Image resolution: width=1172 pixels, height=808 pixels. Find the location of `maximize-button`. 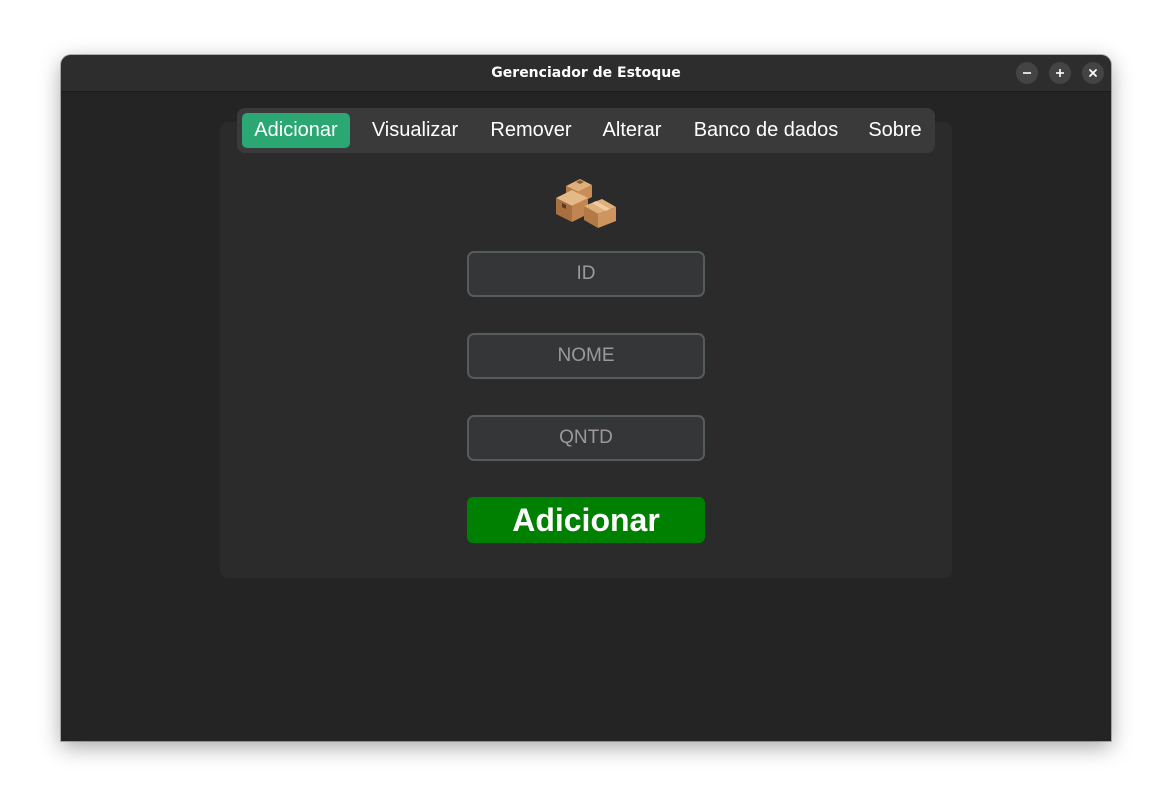

maximize-button is located at coordinates (1060, 73).